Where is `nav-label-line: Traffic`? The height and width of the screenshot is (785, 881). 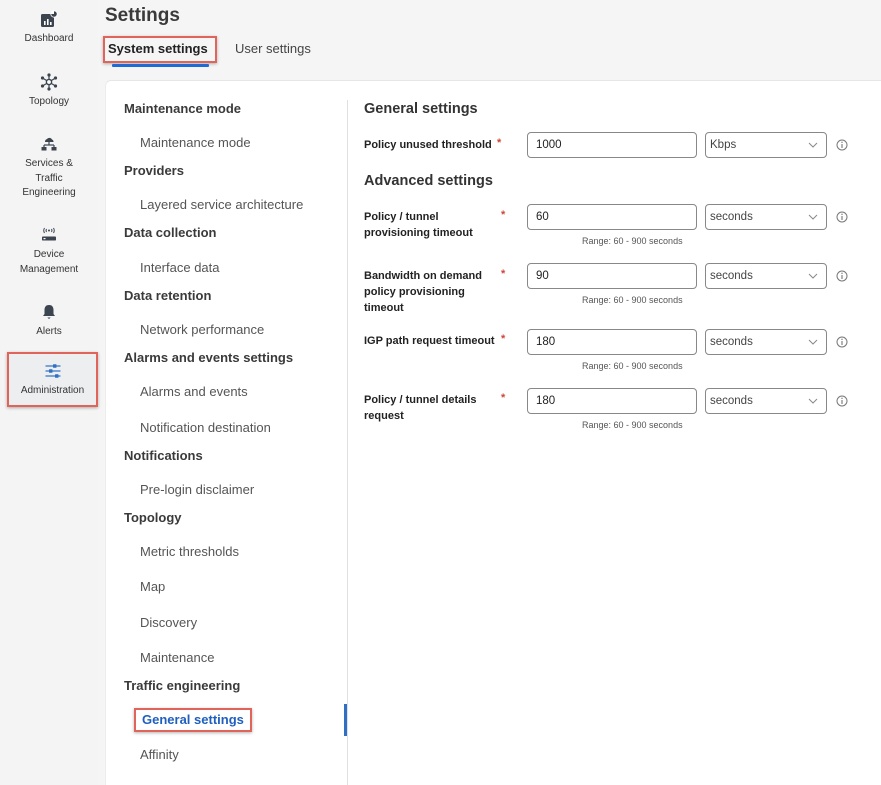
nav-label-line: Traffic is located at coordinates (49, 178).